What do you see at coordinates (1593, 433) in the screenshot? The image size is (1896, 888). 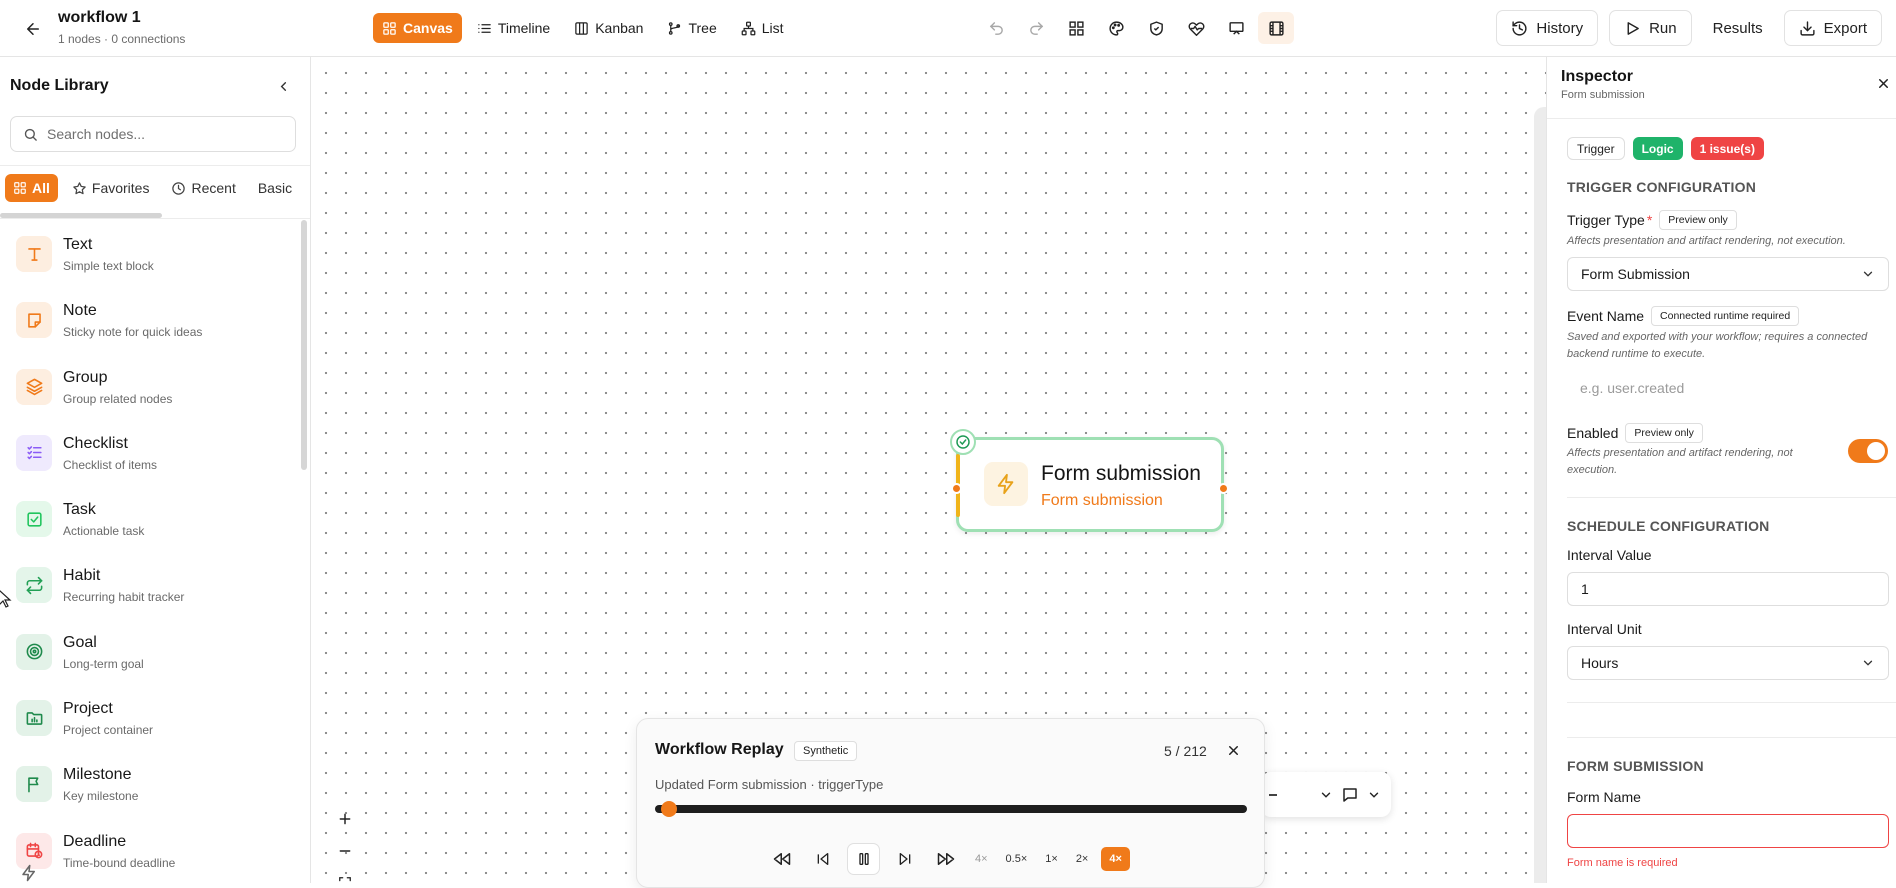 I see `field-label: Enabled` at bounding box center [1593, 433].